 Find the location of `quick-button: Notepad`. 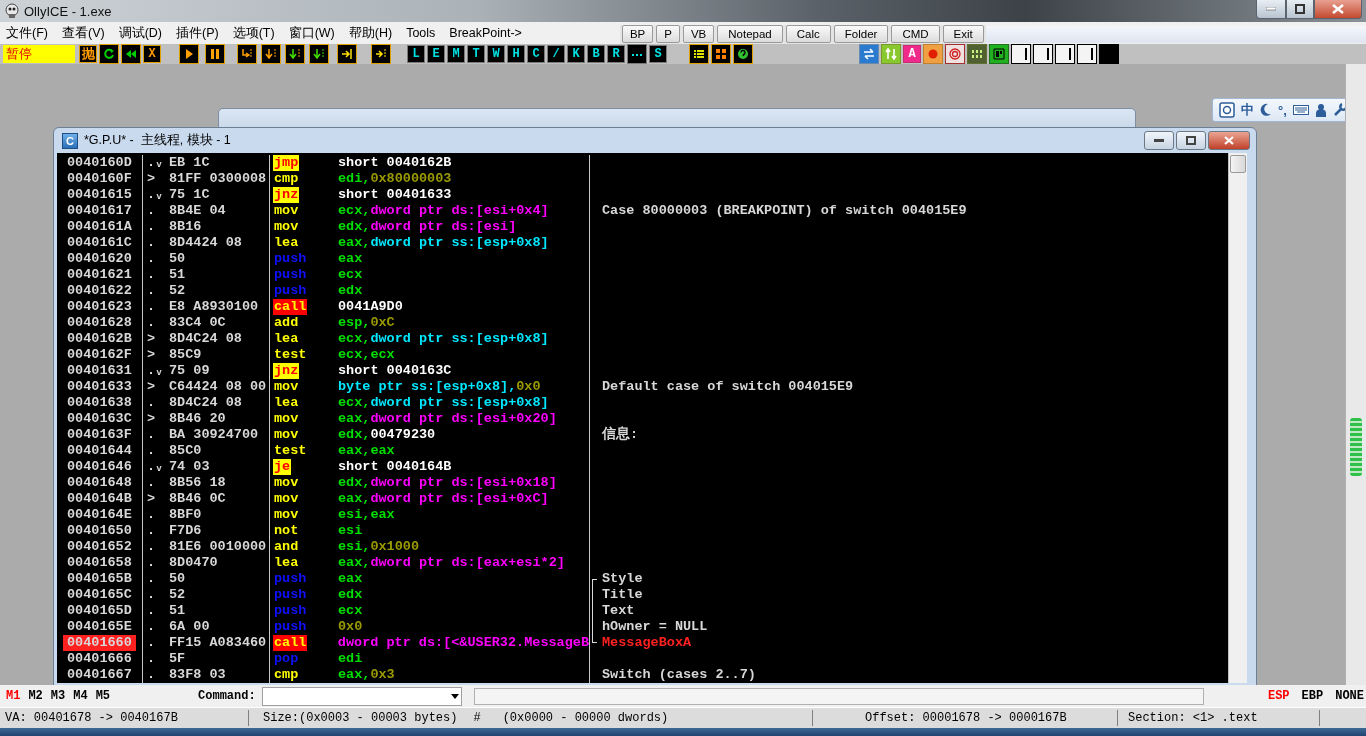

quick-button: Notepad is located at coordinates (750, 34).